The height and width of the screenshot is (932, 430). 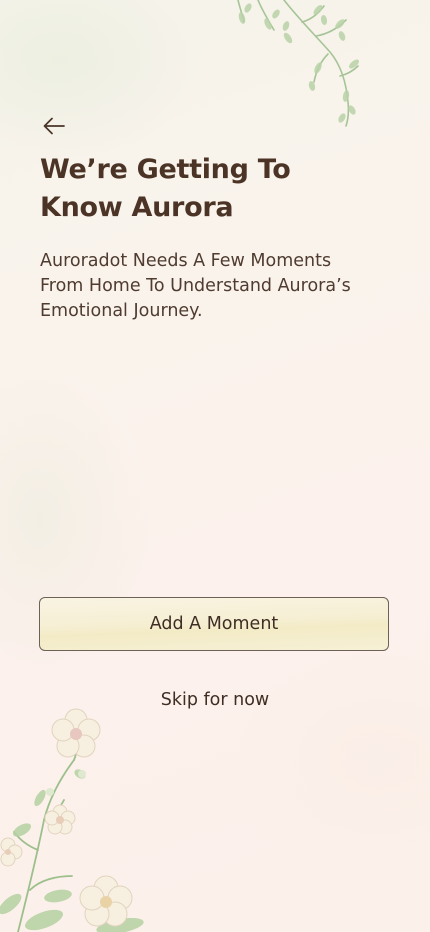 What do you see at coordinates (165, 169) in the screenshot?
I see `page-title-line-1: We’re Getting To` at bounding box center [165, 169].